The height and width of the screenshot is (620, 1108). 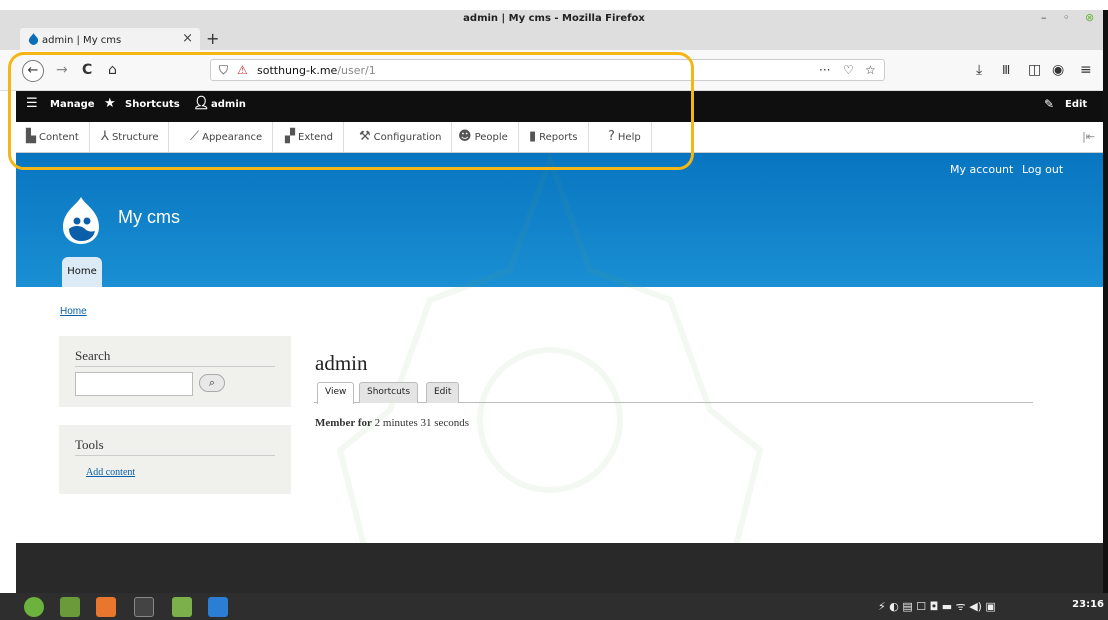 What do you see at coordinates (218, 607) in the screenshot?
I see `text-editor-icon` at bounding box center [218, 607].